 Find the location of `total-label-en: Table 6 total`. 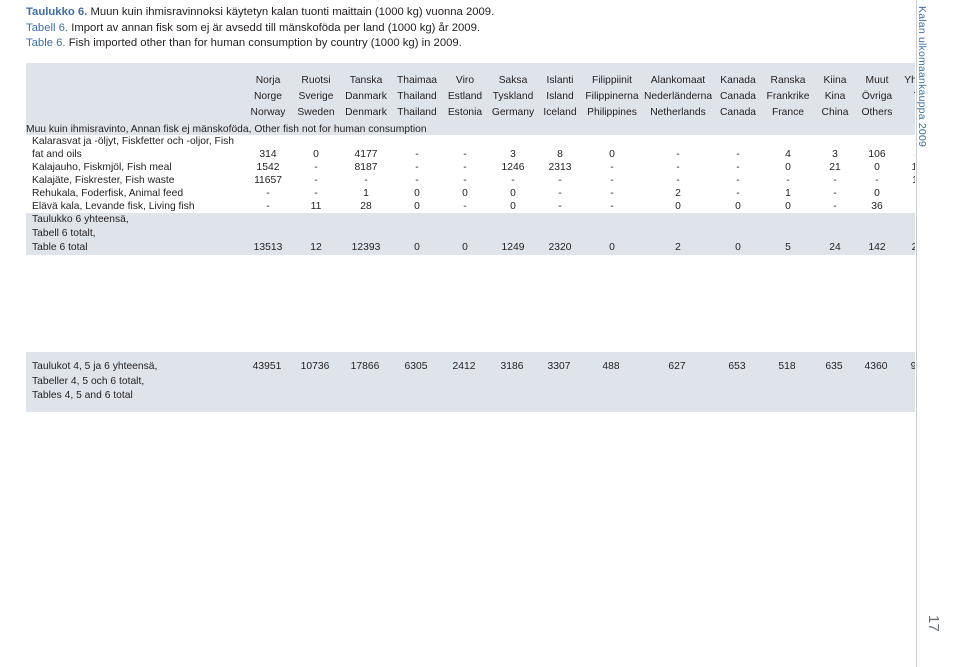

total-label-en: Table 6 total is located at coordinates (60, 247).